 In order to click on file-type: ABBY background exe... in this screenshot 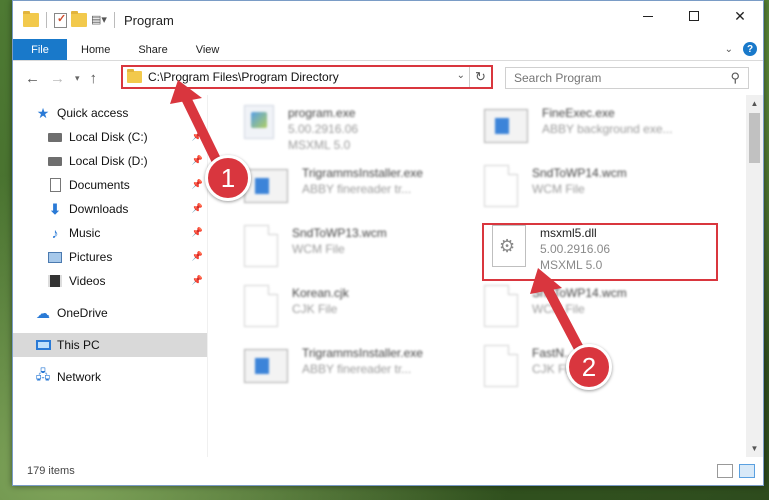, I will do `click(607, 129)`.